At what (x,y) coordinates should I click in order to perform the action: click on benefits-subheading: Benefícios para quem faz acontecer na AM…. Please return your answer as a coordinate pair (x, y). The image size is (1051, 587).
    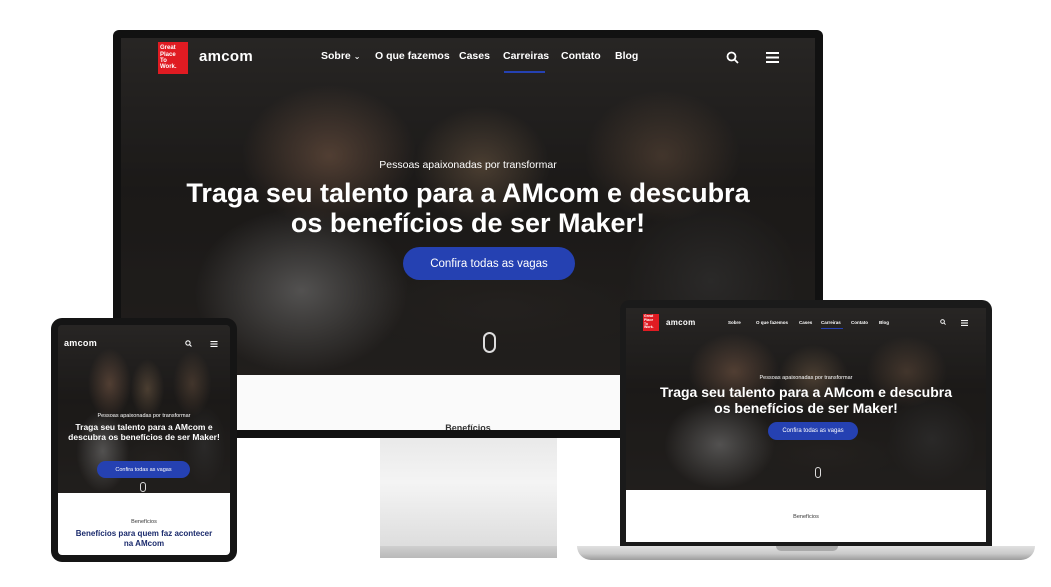
    Looking at the image, I should click on (144, 538).